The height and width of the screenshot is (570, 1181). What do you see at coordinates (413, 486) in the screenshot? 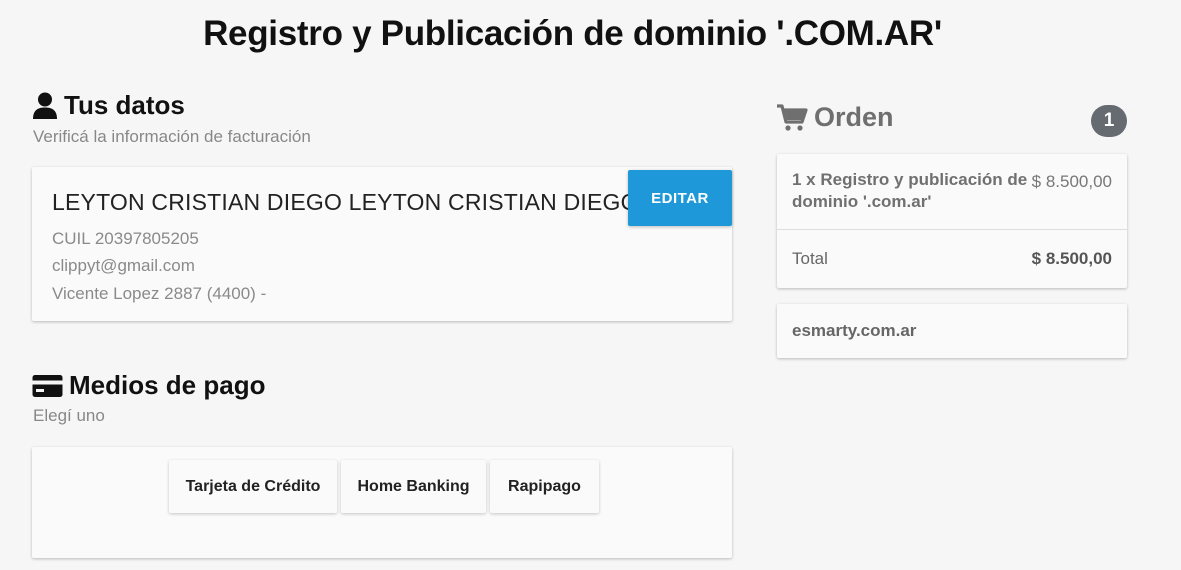
I see `payment-method-home-banking: Home Banking` at bounding box center [413, 486].